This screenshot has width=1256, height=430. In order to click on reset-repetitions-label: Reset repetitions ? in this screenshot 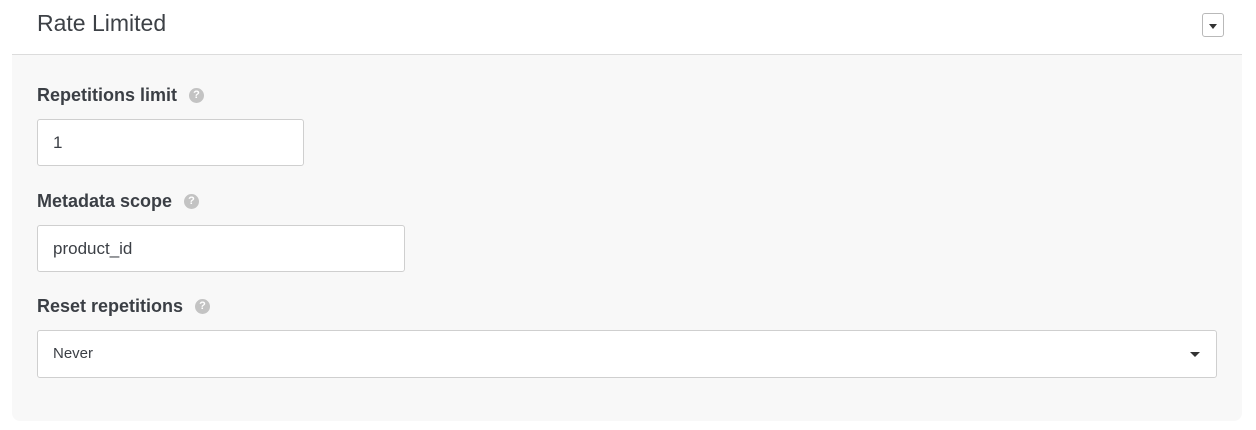, I will do `click(124, 306)`.